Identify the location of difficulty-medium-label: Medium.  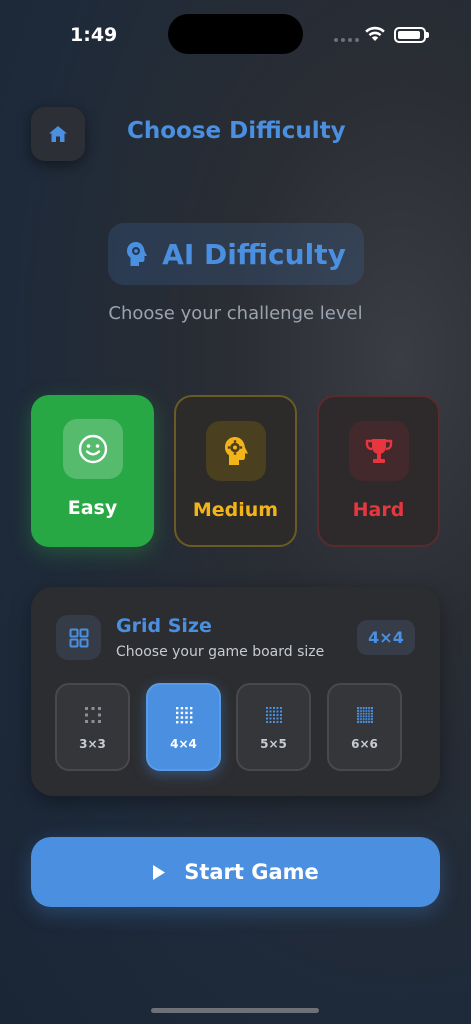
(235, 510).